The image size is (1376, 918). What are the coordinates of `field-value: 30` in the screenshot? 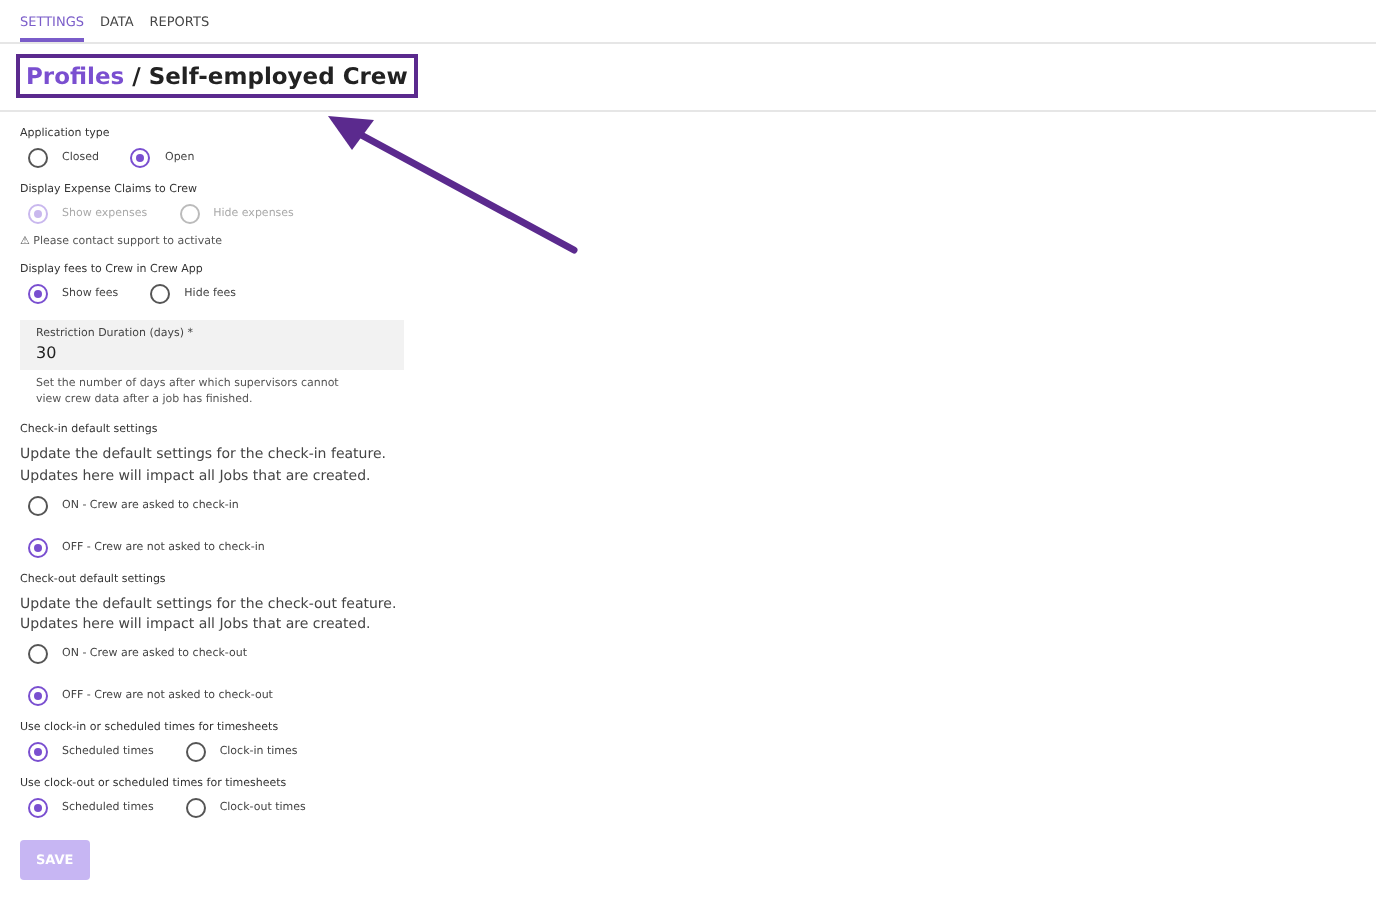 It's located at (47, 353).